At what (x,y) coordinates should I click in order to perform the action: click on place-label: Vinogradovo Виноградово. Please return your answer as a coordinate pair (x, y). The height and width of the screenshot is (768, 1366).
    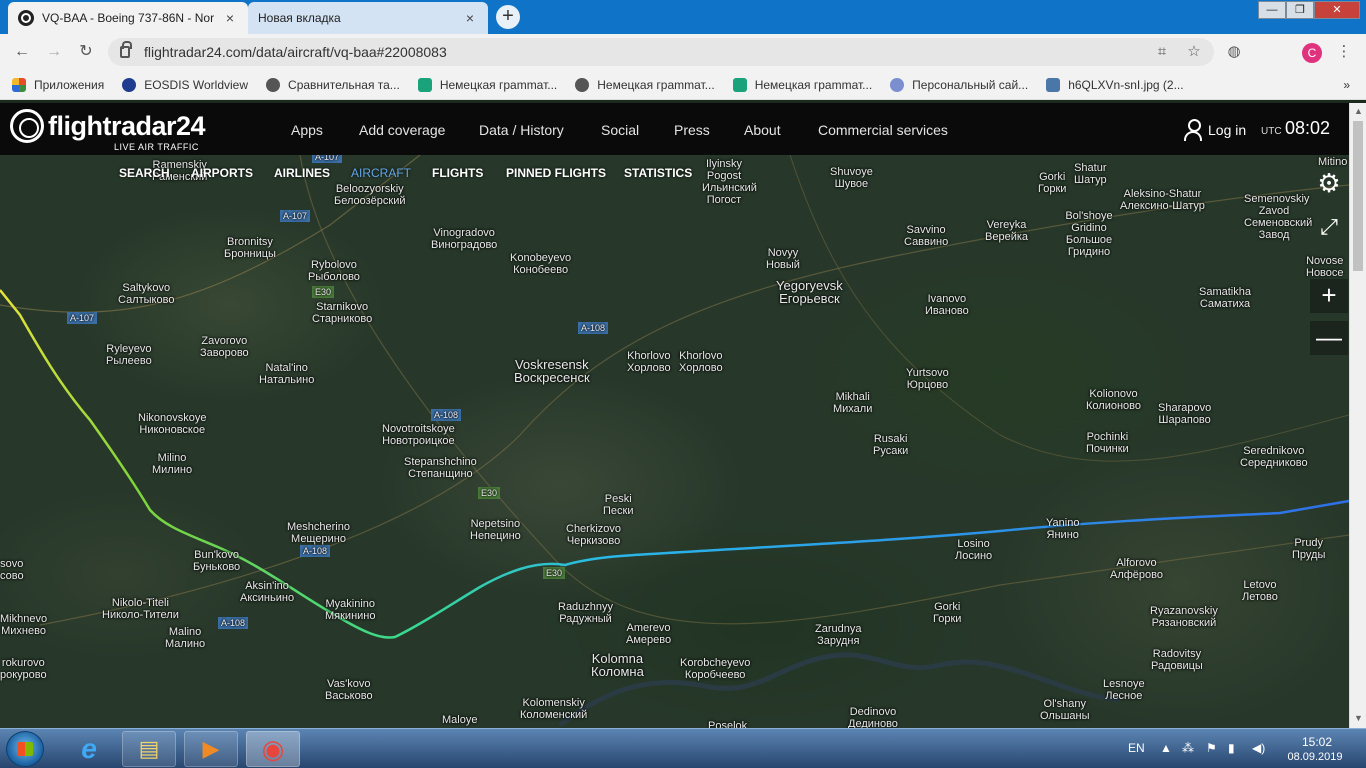
    Looking at the image, I should click on (464, 239).